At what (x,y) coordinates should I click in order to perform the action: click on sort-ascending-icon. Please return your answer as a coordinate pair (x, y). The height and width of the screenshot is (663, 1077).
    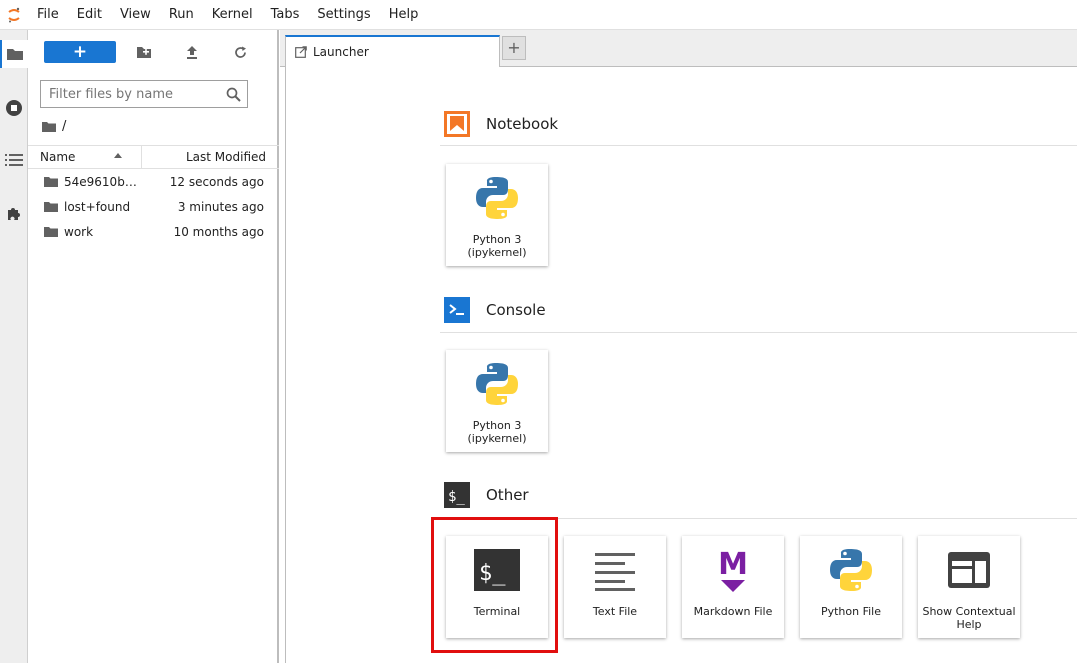
    Looking at the image, I should click on (118, 155).